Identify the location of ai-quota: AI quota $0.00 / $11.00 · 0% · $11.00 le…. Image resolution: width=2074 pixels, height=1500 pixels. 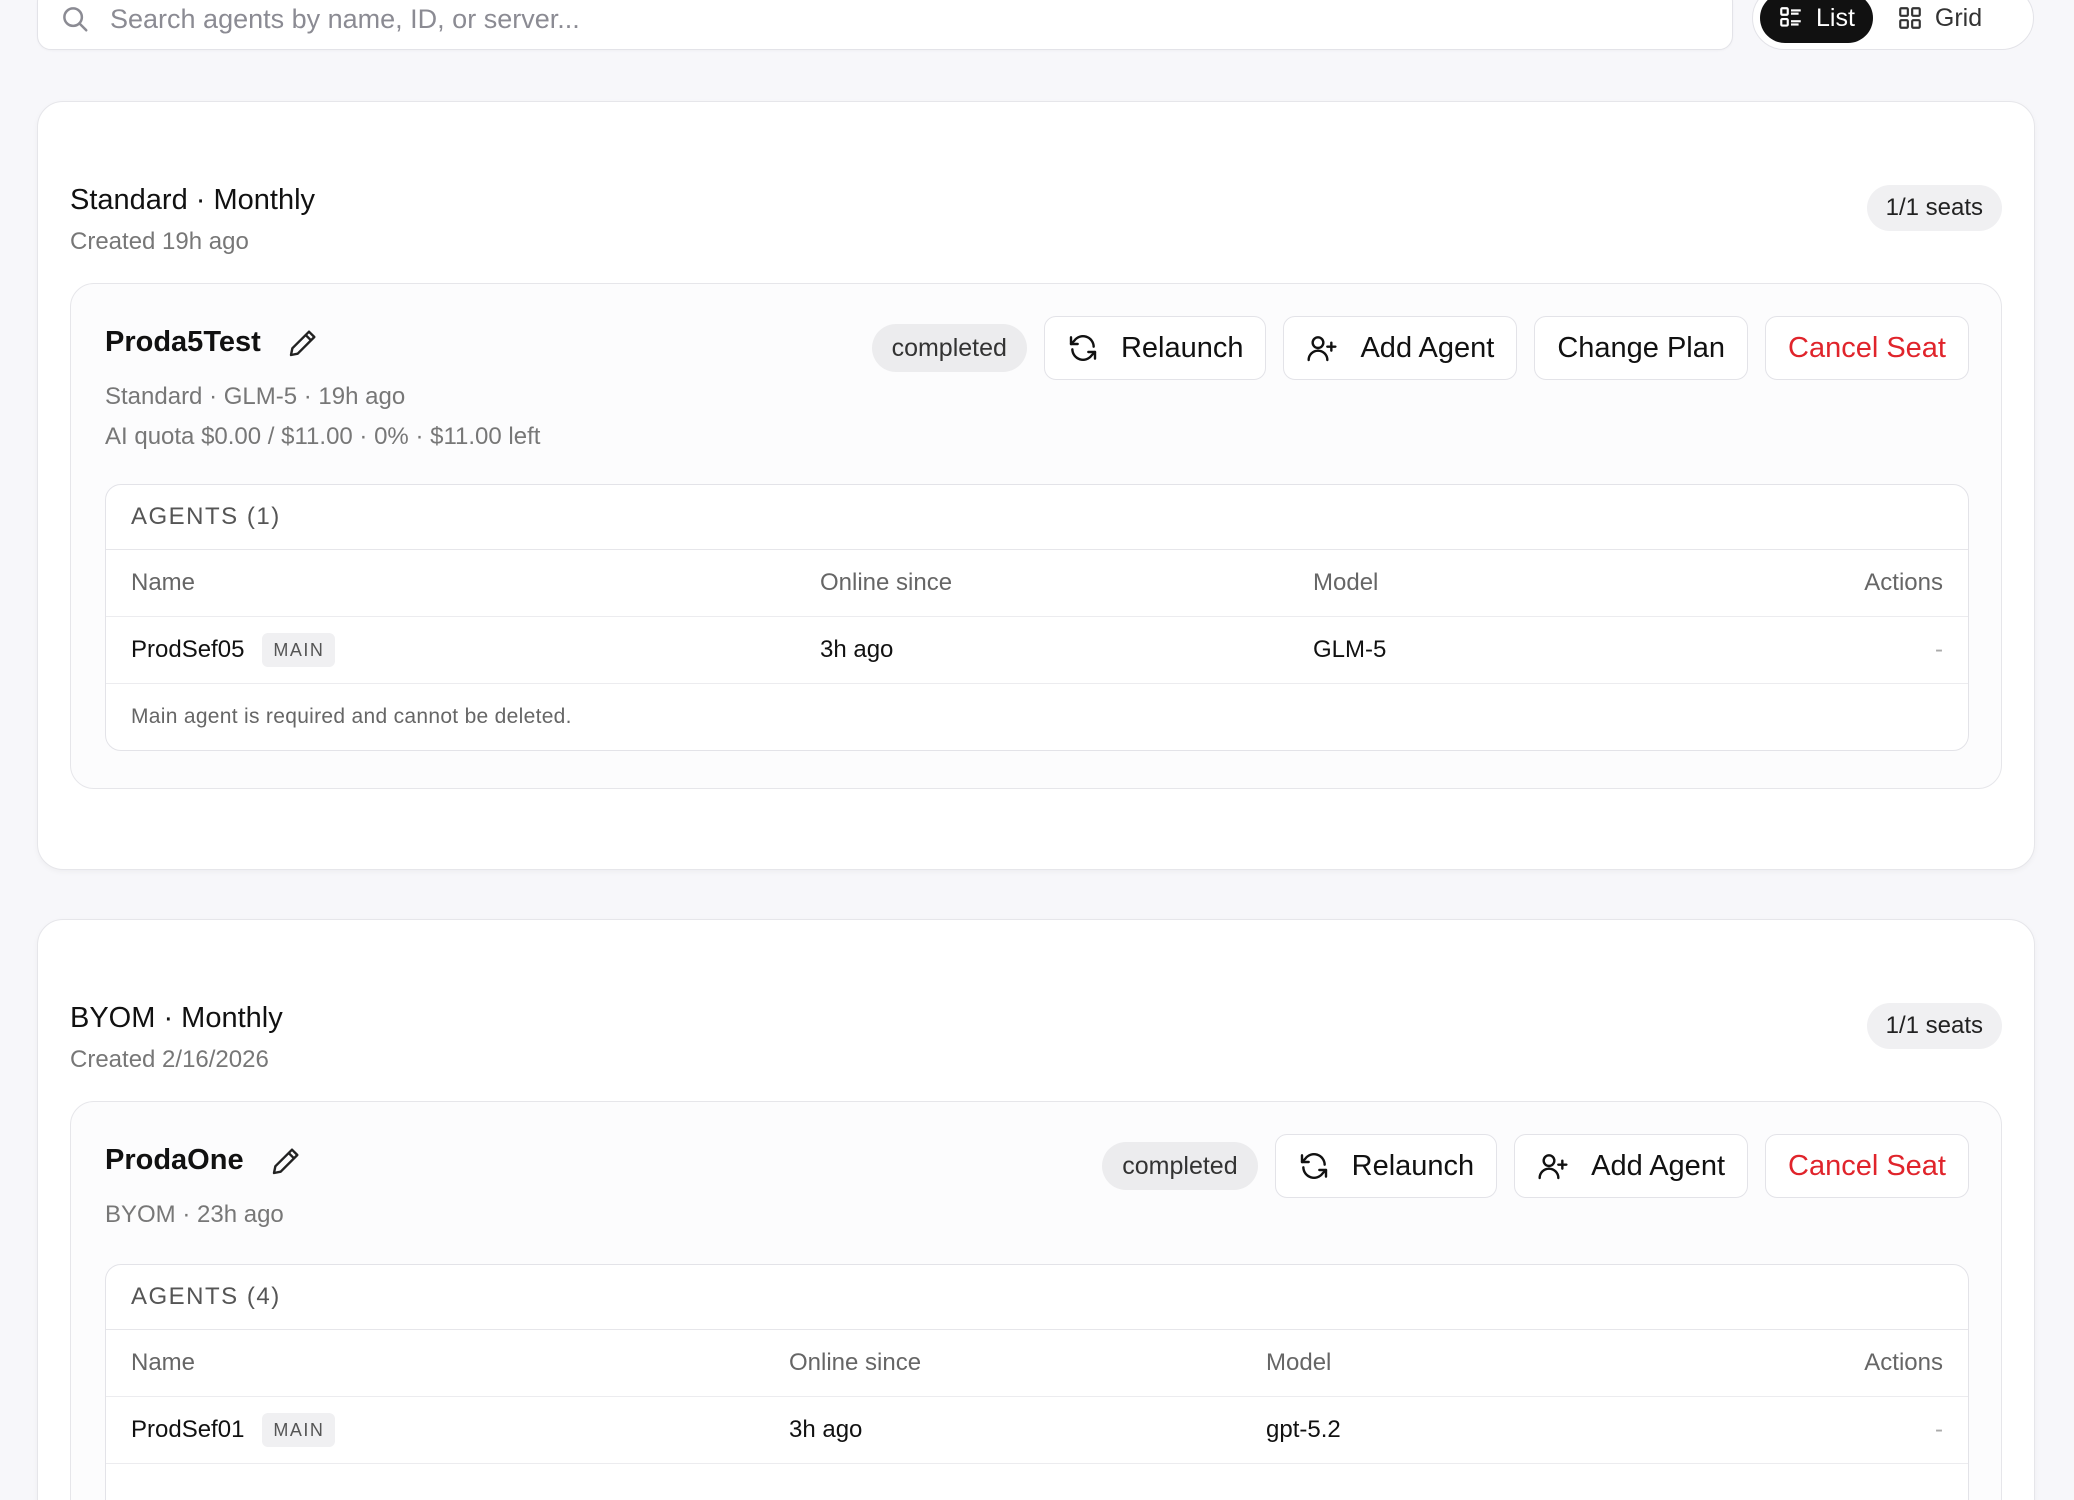
(323, 436).